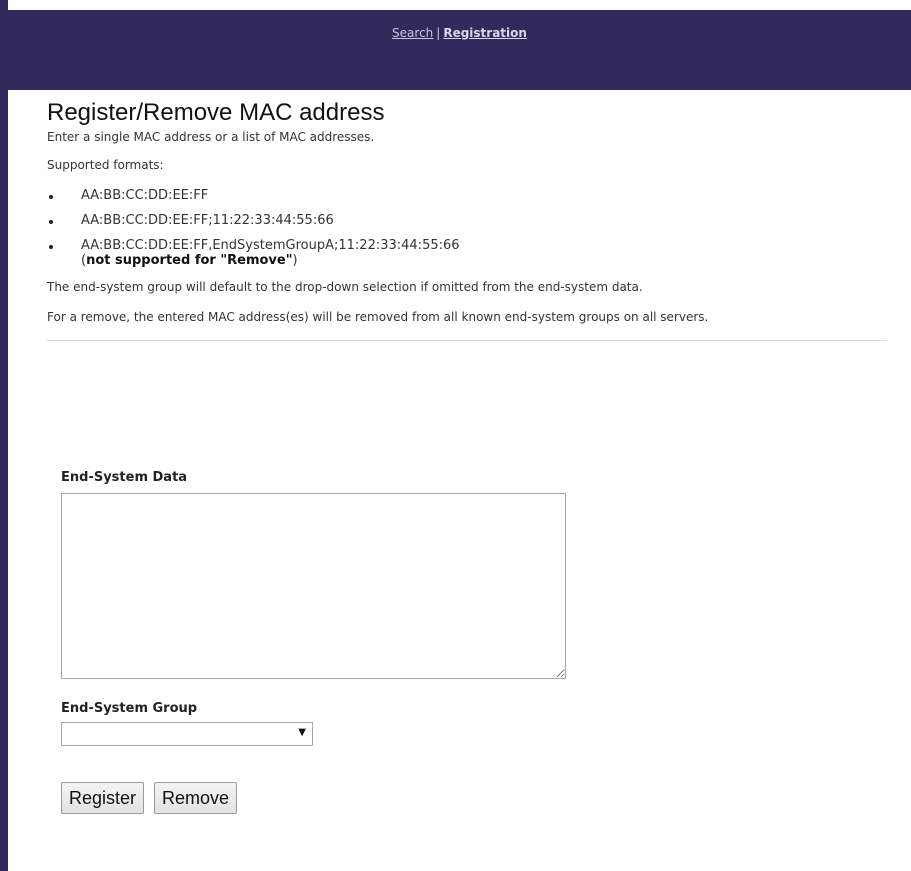  What do you see at coordinates (313, 586) in the screenshot?
I see `end-system-data-textarea` at bounding box center [313, 586].